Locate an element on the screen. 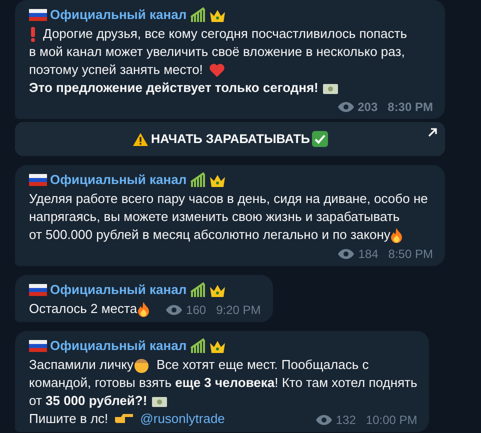 This screenshot has height=433, width=481. face-icon is located at coordinates (141, 365).